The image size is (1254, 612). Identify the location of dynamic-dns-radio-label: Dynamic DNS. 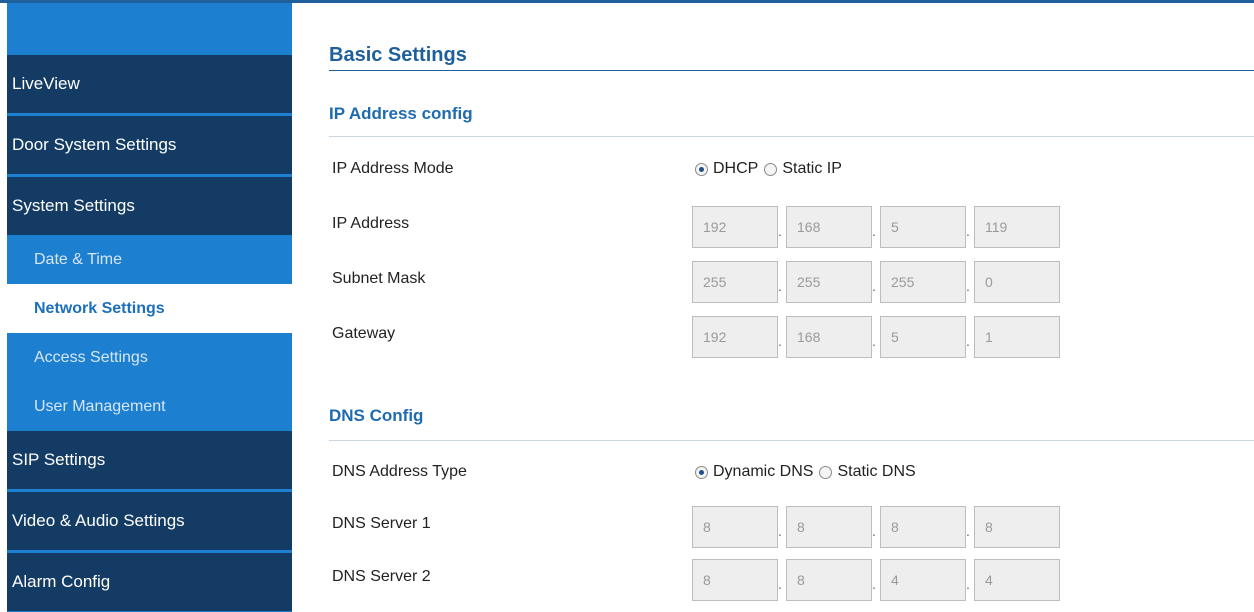
(763, 472).